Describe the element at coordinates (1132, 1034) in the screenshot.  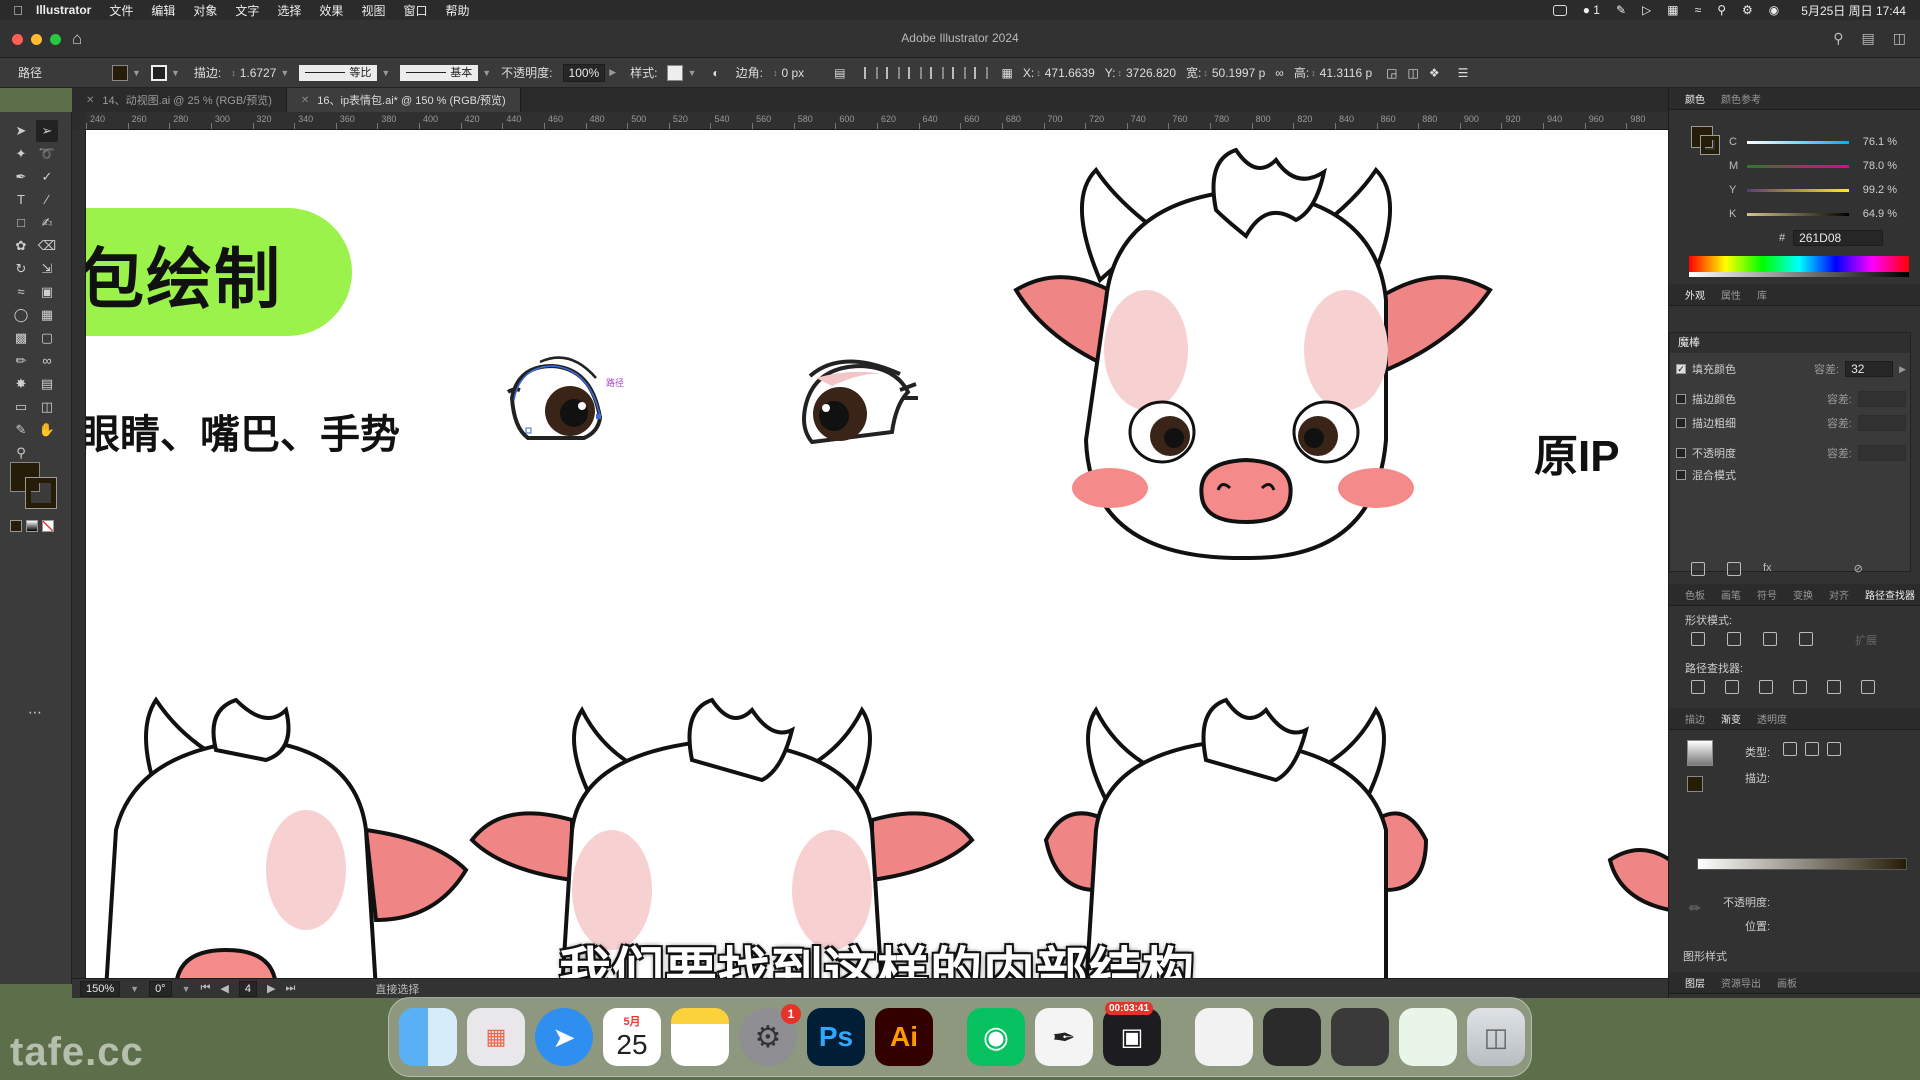
I see `screen-recorder-app-icon: 00:03:41 ▣` at that location.